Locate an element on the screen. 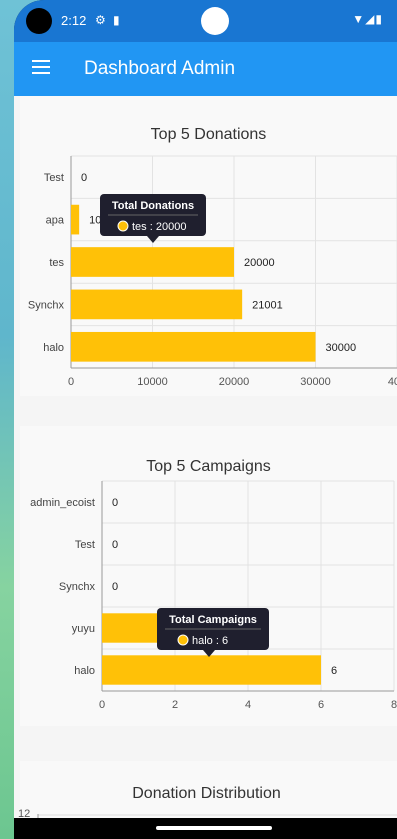  chart-tooltip: Total Campaigns halo : 6 is located at coordinates (213, 632).